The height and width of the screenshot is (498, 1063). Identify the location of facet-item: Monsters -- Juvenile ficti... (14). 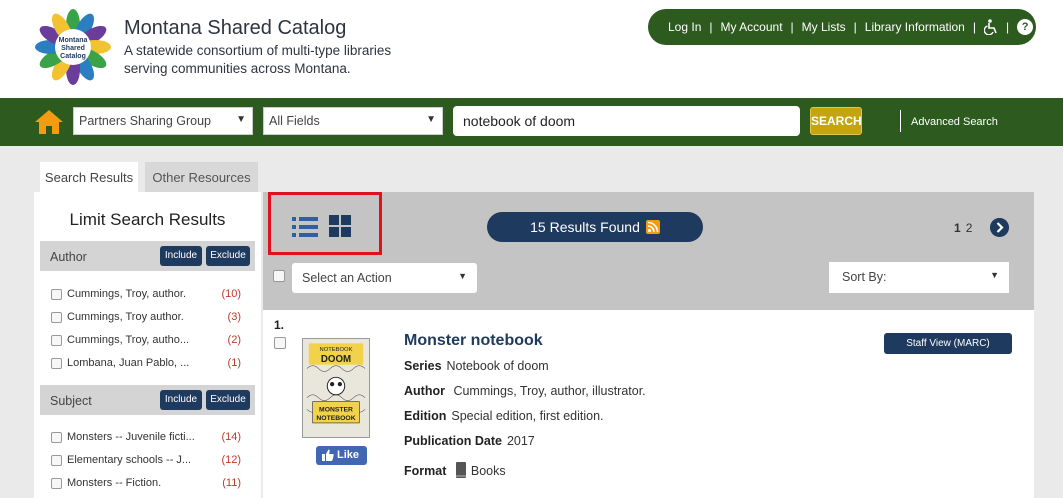
(146, 438).